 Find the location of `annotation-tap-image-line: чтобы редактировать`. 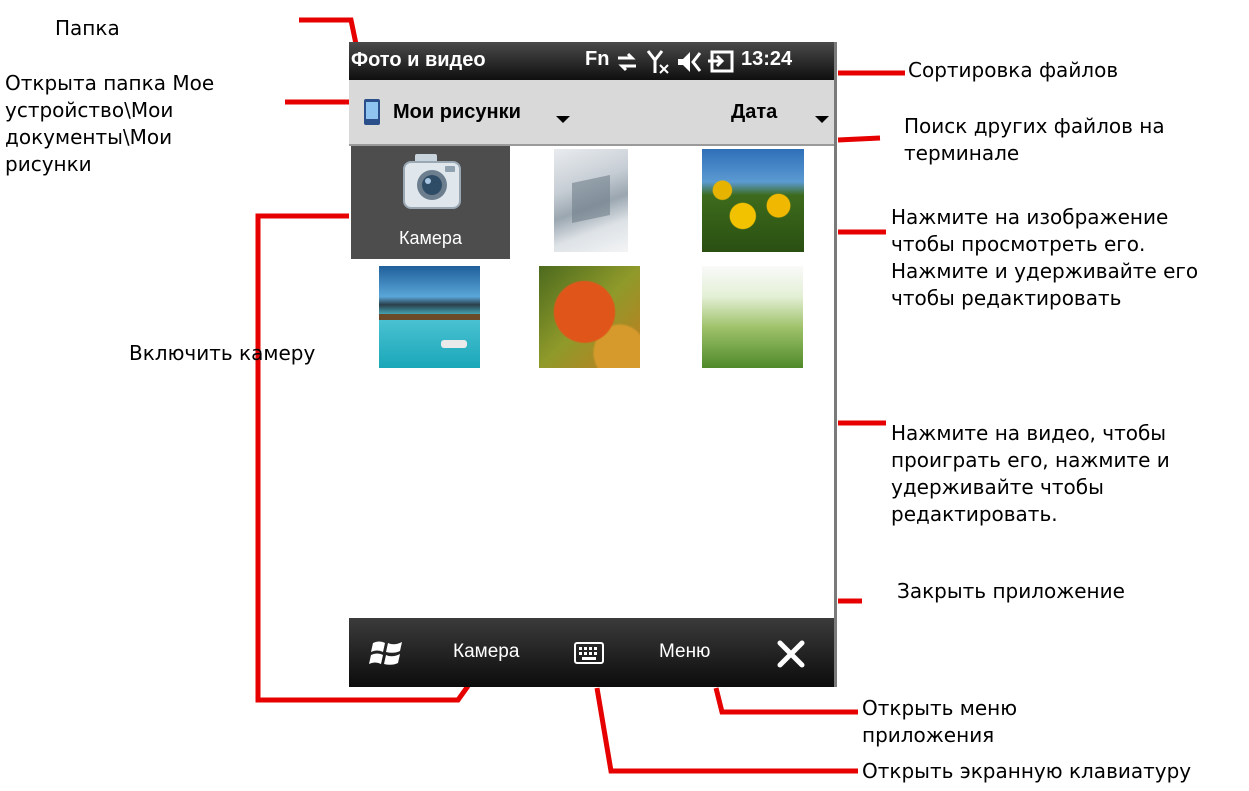

annotation-tap-image-line: чтобы редактировать is located at coordinates (1006, 298).